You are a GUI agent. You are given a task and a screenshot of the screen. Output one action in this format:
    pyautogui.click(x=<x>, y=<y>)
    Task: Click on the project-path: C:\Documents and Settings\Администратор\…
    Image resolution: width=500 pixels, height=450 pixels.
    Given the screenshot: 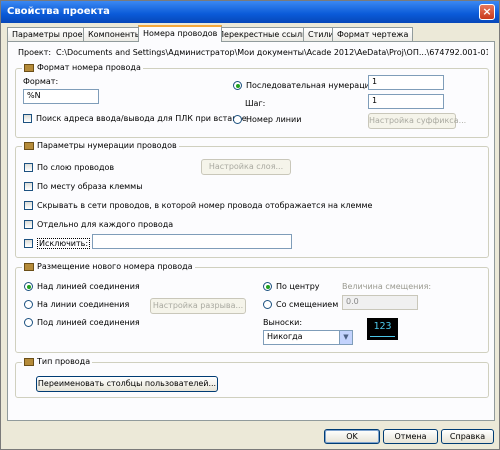 What is the action you would take?
    pyautogui.click(x=272, y=52)
    